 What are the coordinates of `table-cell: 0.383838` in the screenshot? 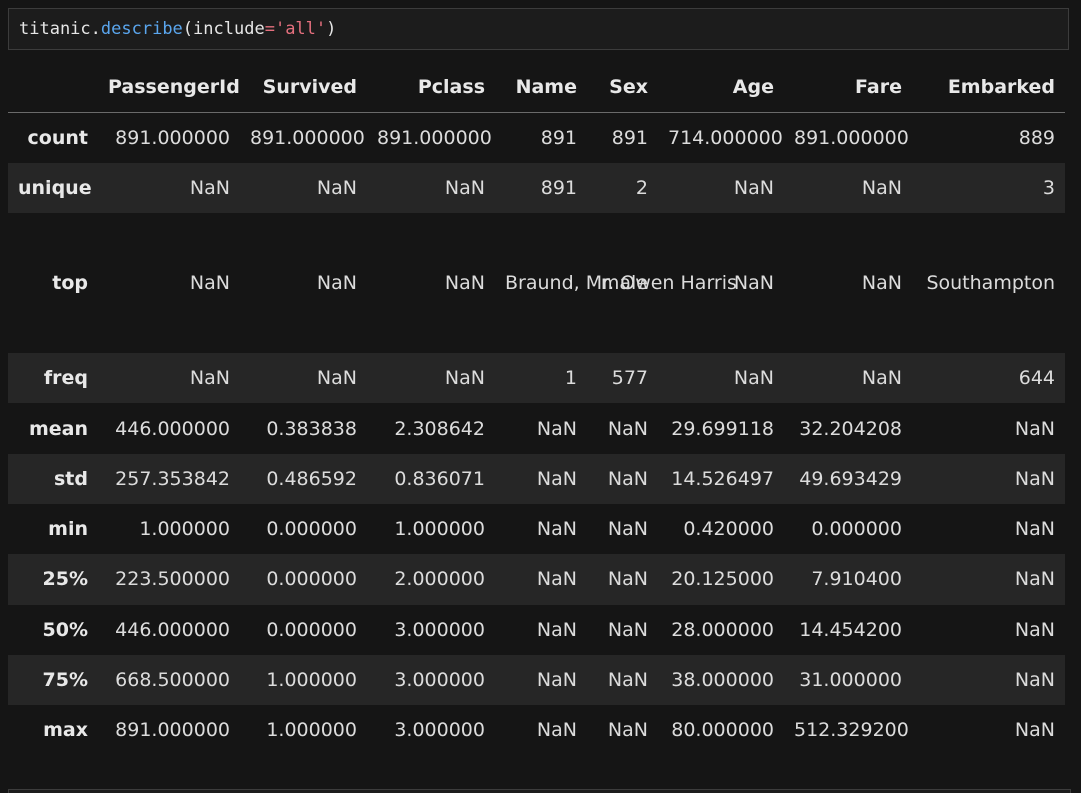 It's located at (311, 428).